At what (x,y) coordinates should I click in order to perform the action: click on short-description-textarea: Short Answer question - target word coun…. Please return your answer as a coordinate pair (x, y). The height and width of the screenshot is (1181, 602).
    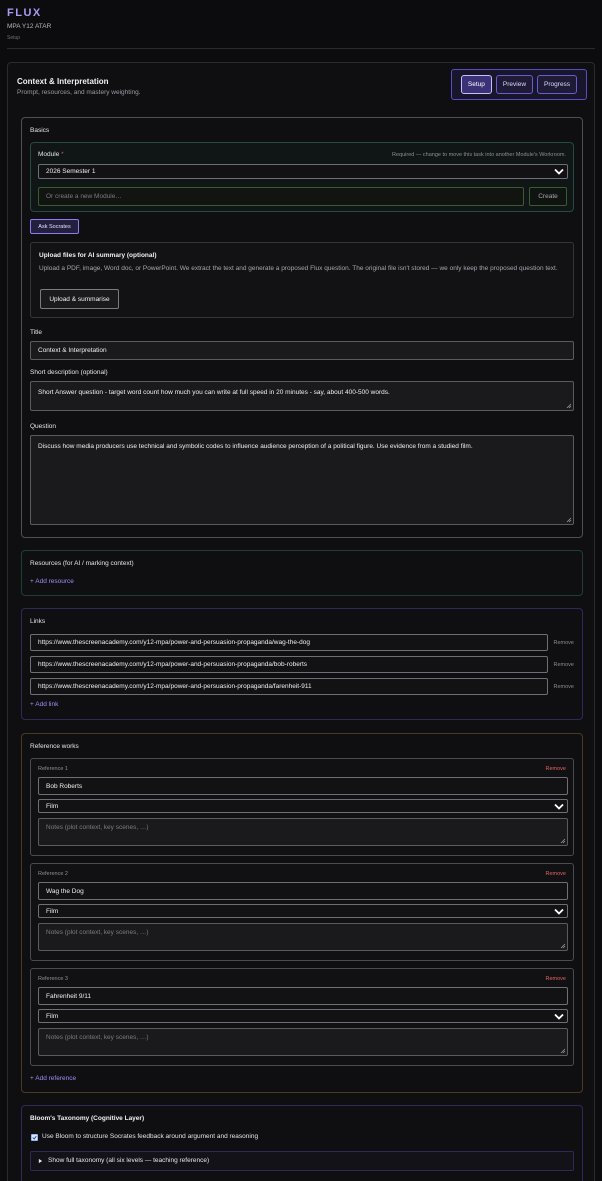
    Looking at the image, I should click on (302, 396).